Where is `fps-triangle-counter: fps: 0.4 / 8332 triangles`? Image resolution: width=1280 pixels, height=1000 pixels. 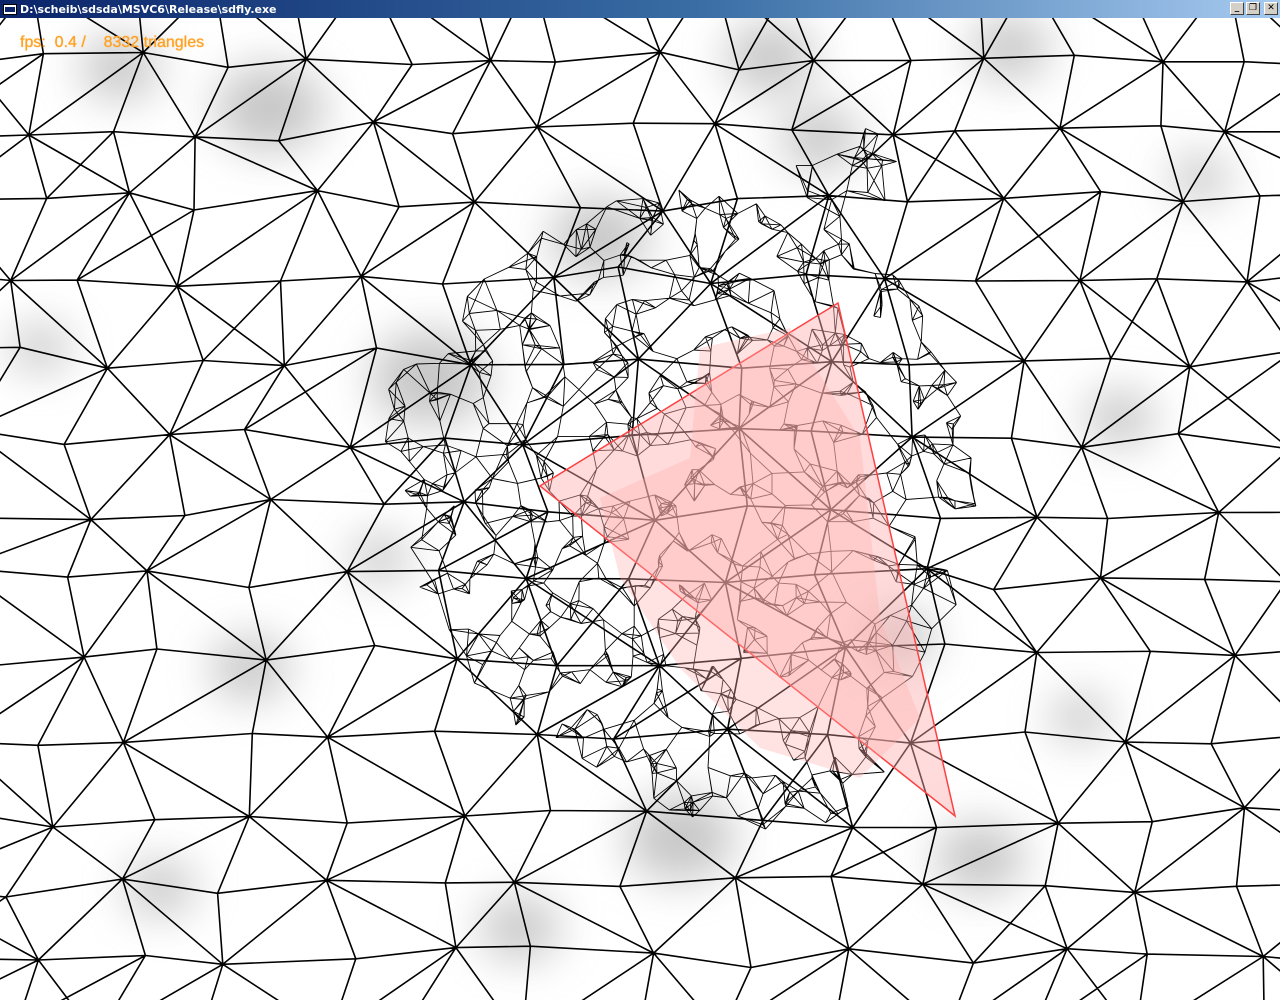
fps-triangle-counter: fps: 0.4 / 8332 triangles is located at coordinates (112, 42).